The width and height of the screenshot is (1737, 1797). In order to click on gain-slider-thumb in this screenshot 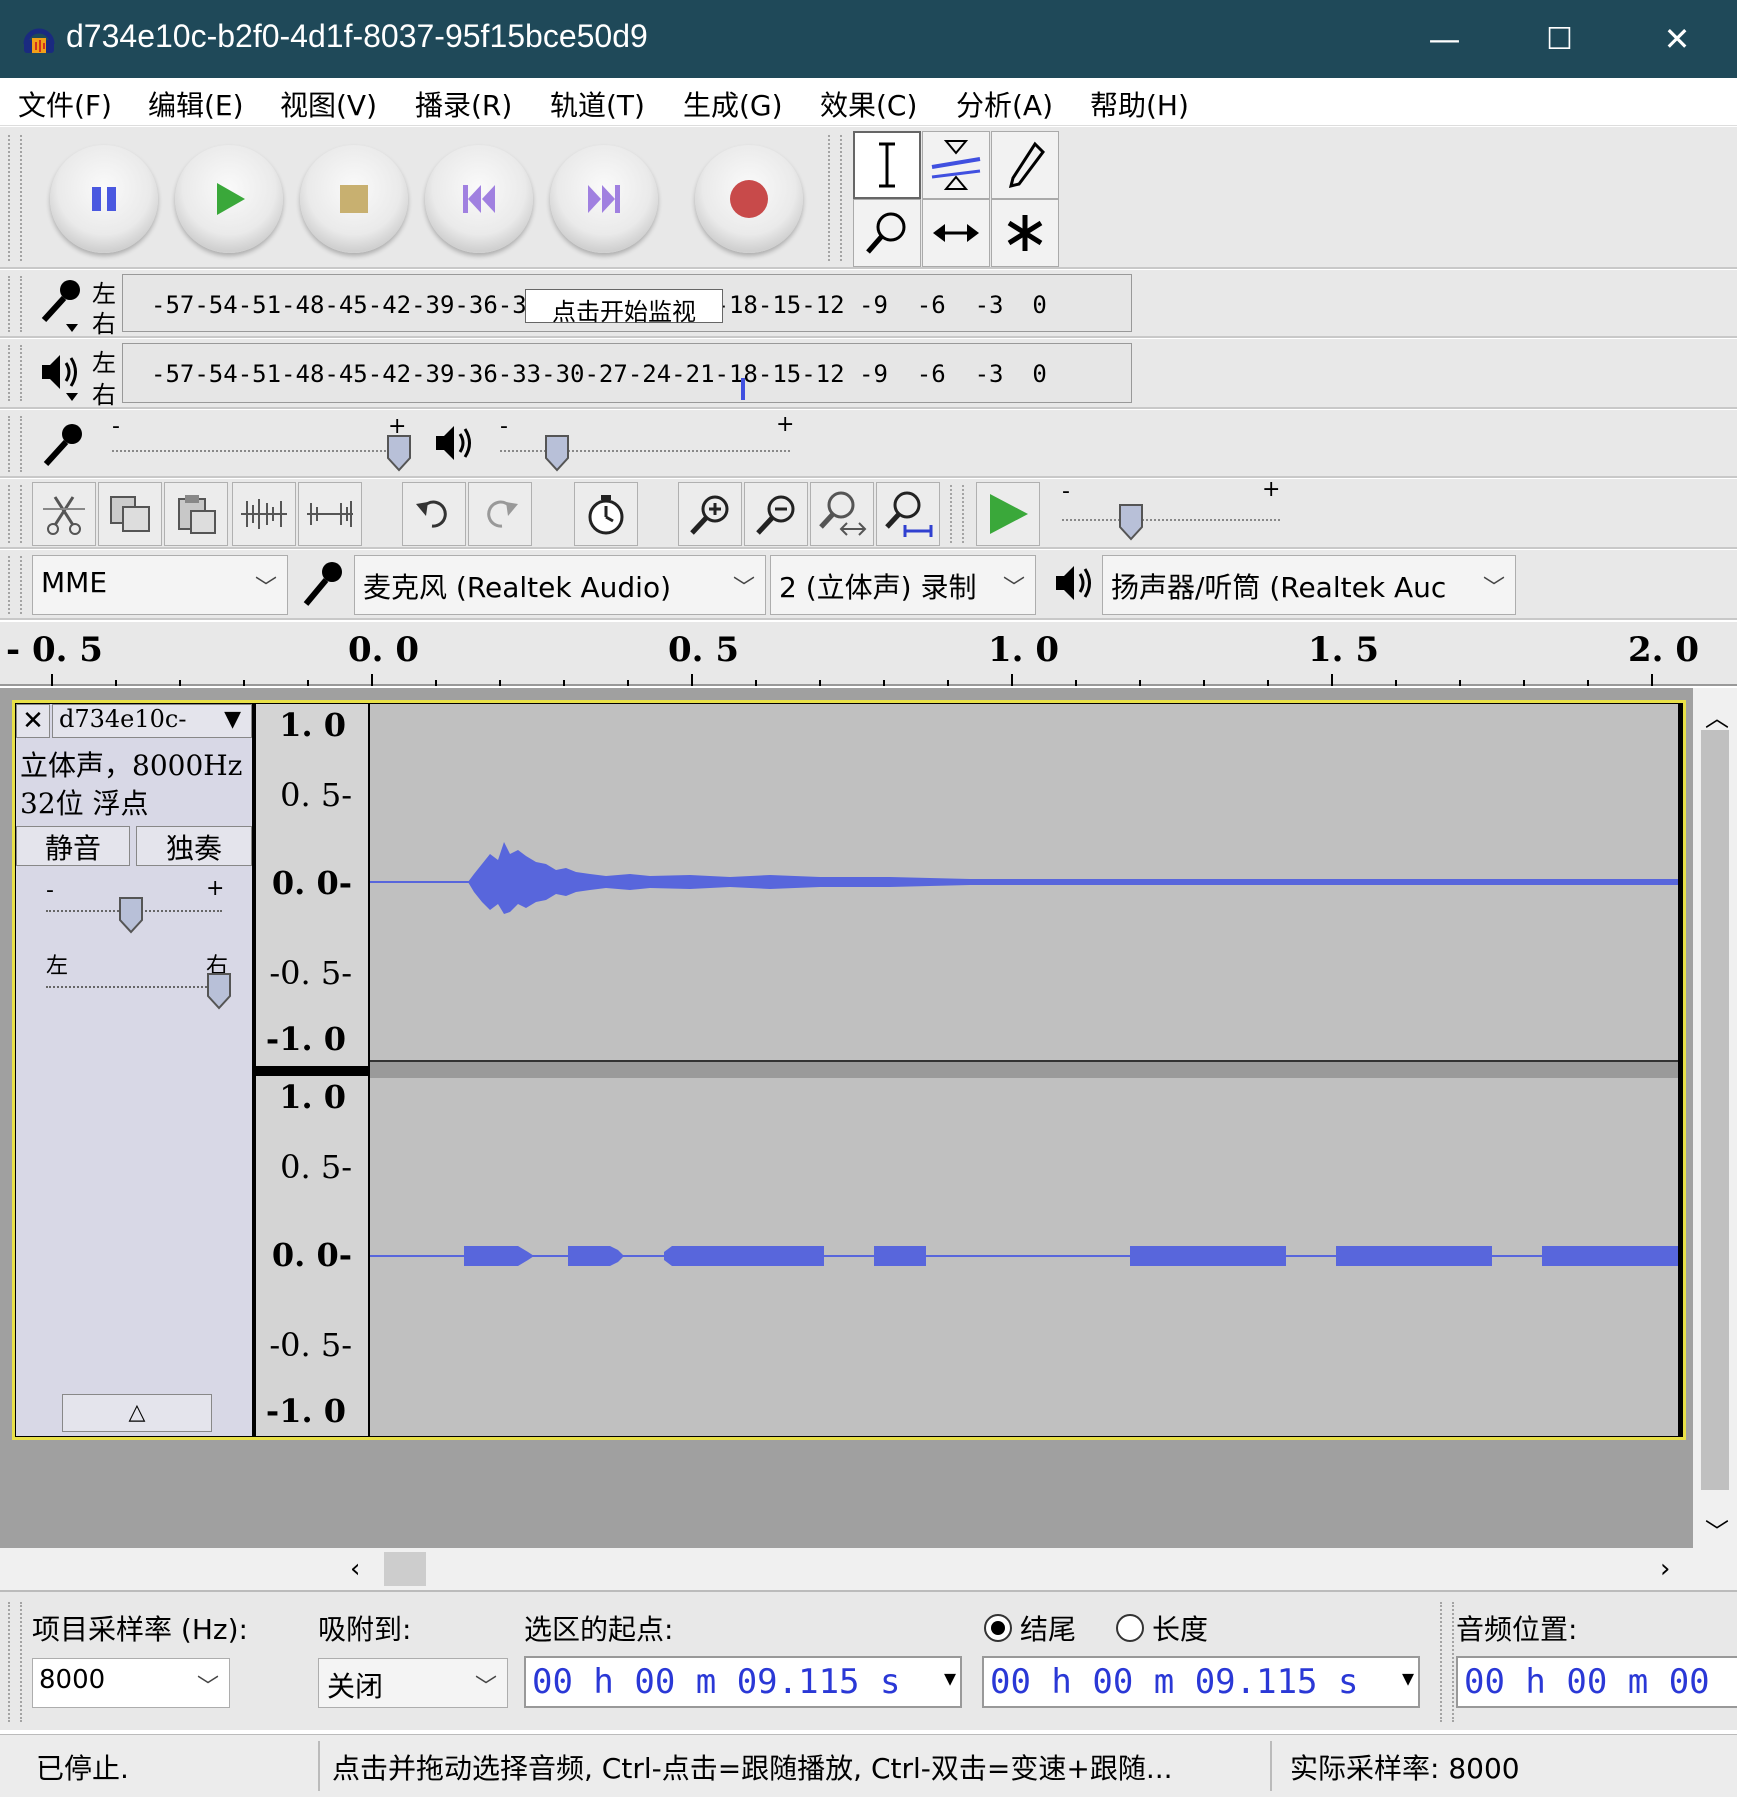, I will do `click(131, 914)`.